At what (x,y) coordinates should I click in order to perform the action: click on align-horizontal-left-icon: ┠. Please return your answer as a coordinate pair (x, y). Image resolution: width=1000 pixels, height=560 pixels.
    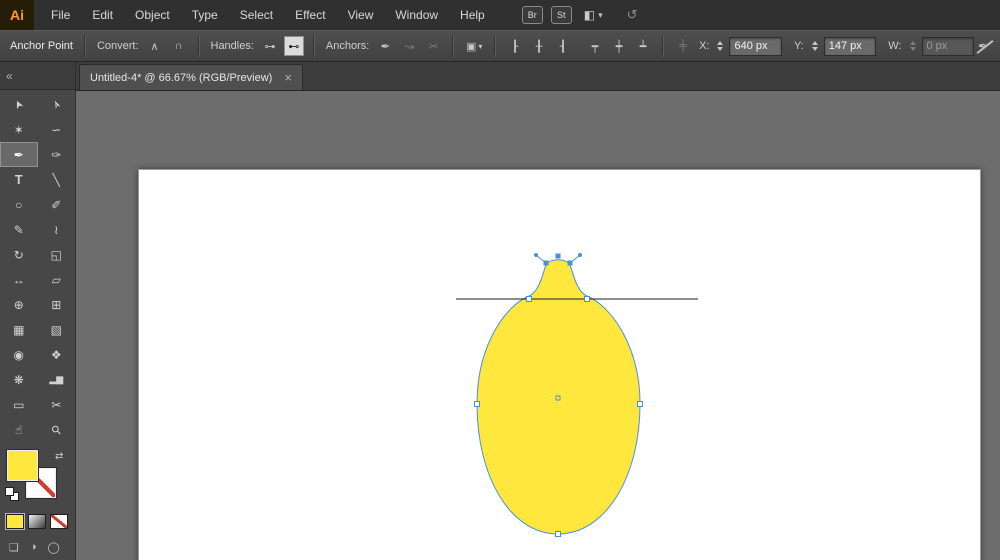
    Looking at the image, I should click on (515, 46).